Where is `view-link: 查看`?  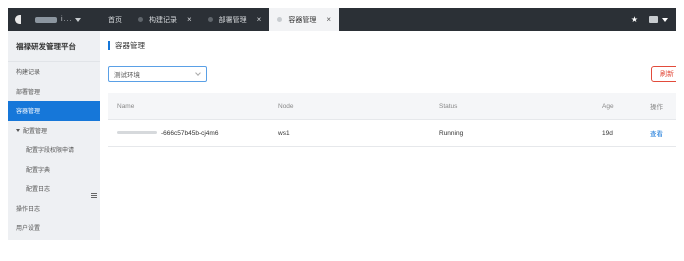
view-link: 查看 is located at coordinates (656, 133).